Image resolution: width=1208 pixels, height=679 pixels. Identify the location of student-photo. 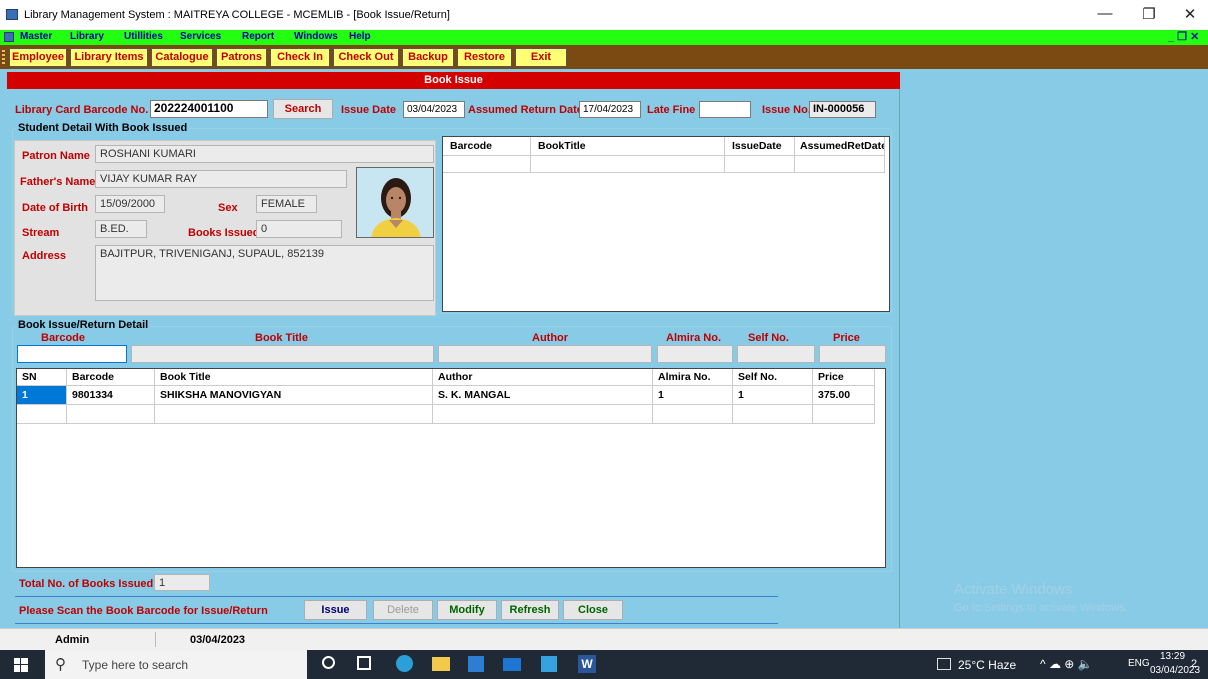
(395, 202).